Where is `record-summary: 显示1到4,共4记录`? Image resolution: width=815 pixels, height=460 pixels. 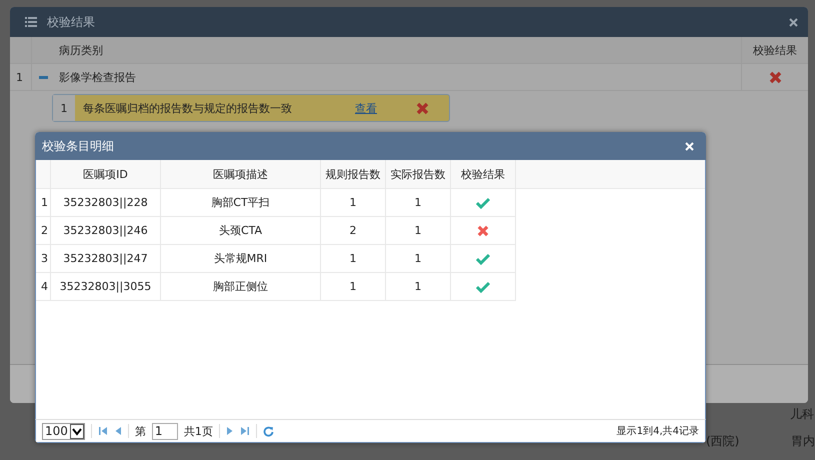
record-summary: 显示1到4,共4记录 is located at coordinates (657, 431).